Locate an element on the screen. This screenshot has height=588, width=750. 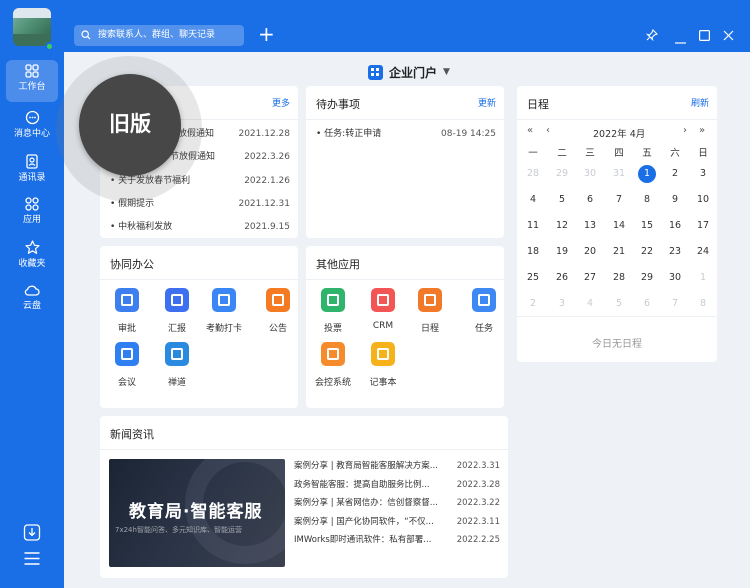
calendar-day: 15 is located at coordinates (647, 226).